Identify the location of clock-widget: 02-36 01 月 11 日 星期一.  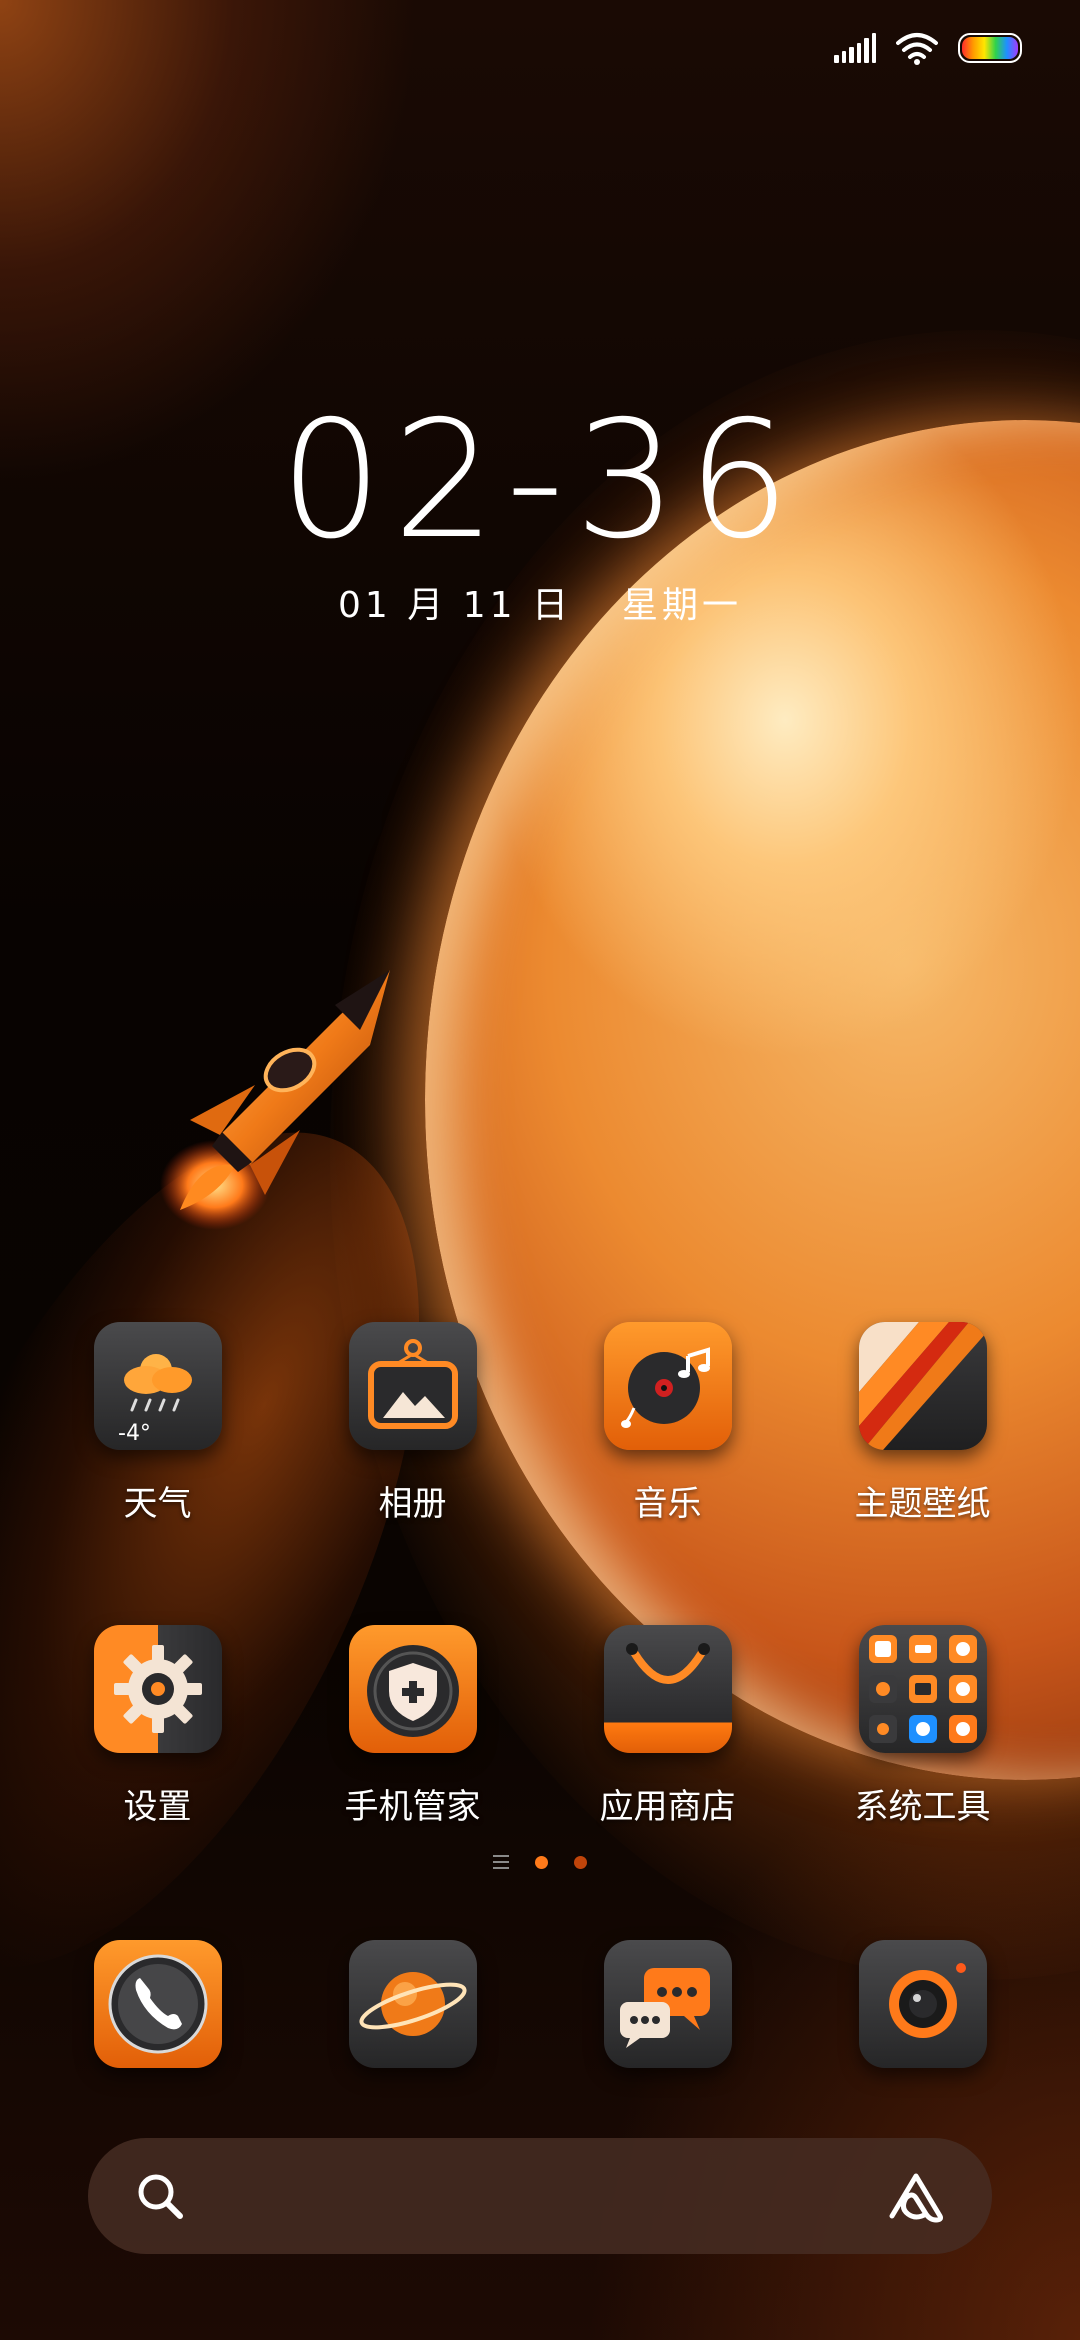
(540, 514).